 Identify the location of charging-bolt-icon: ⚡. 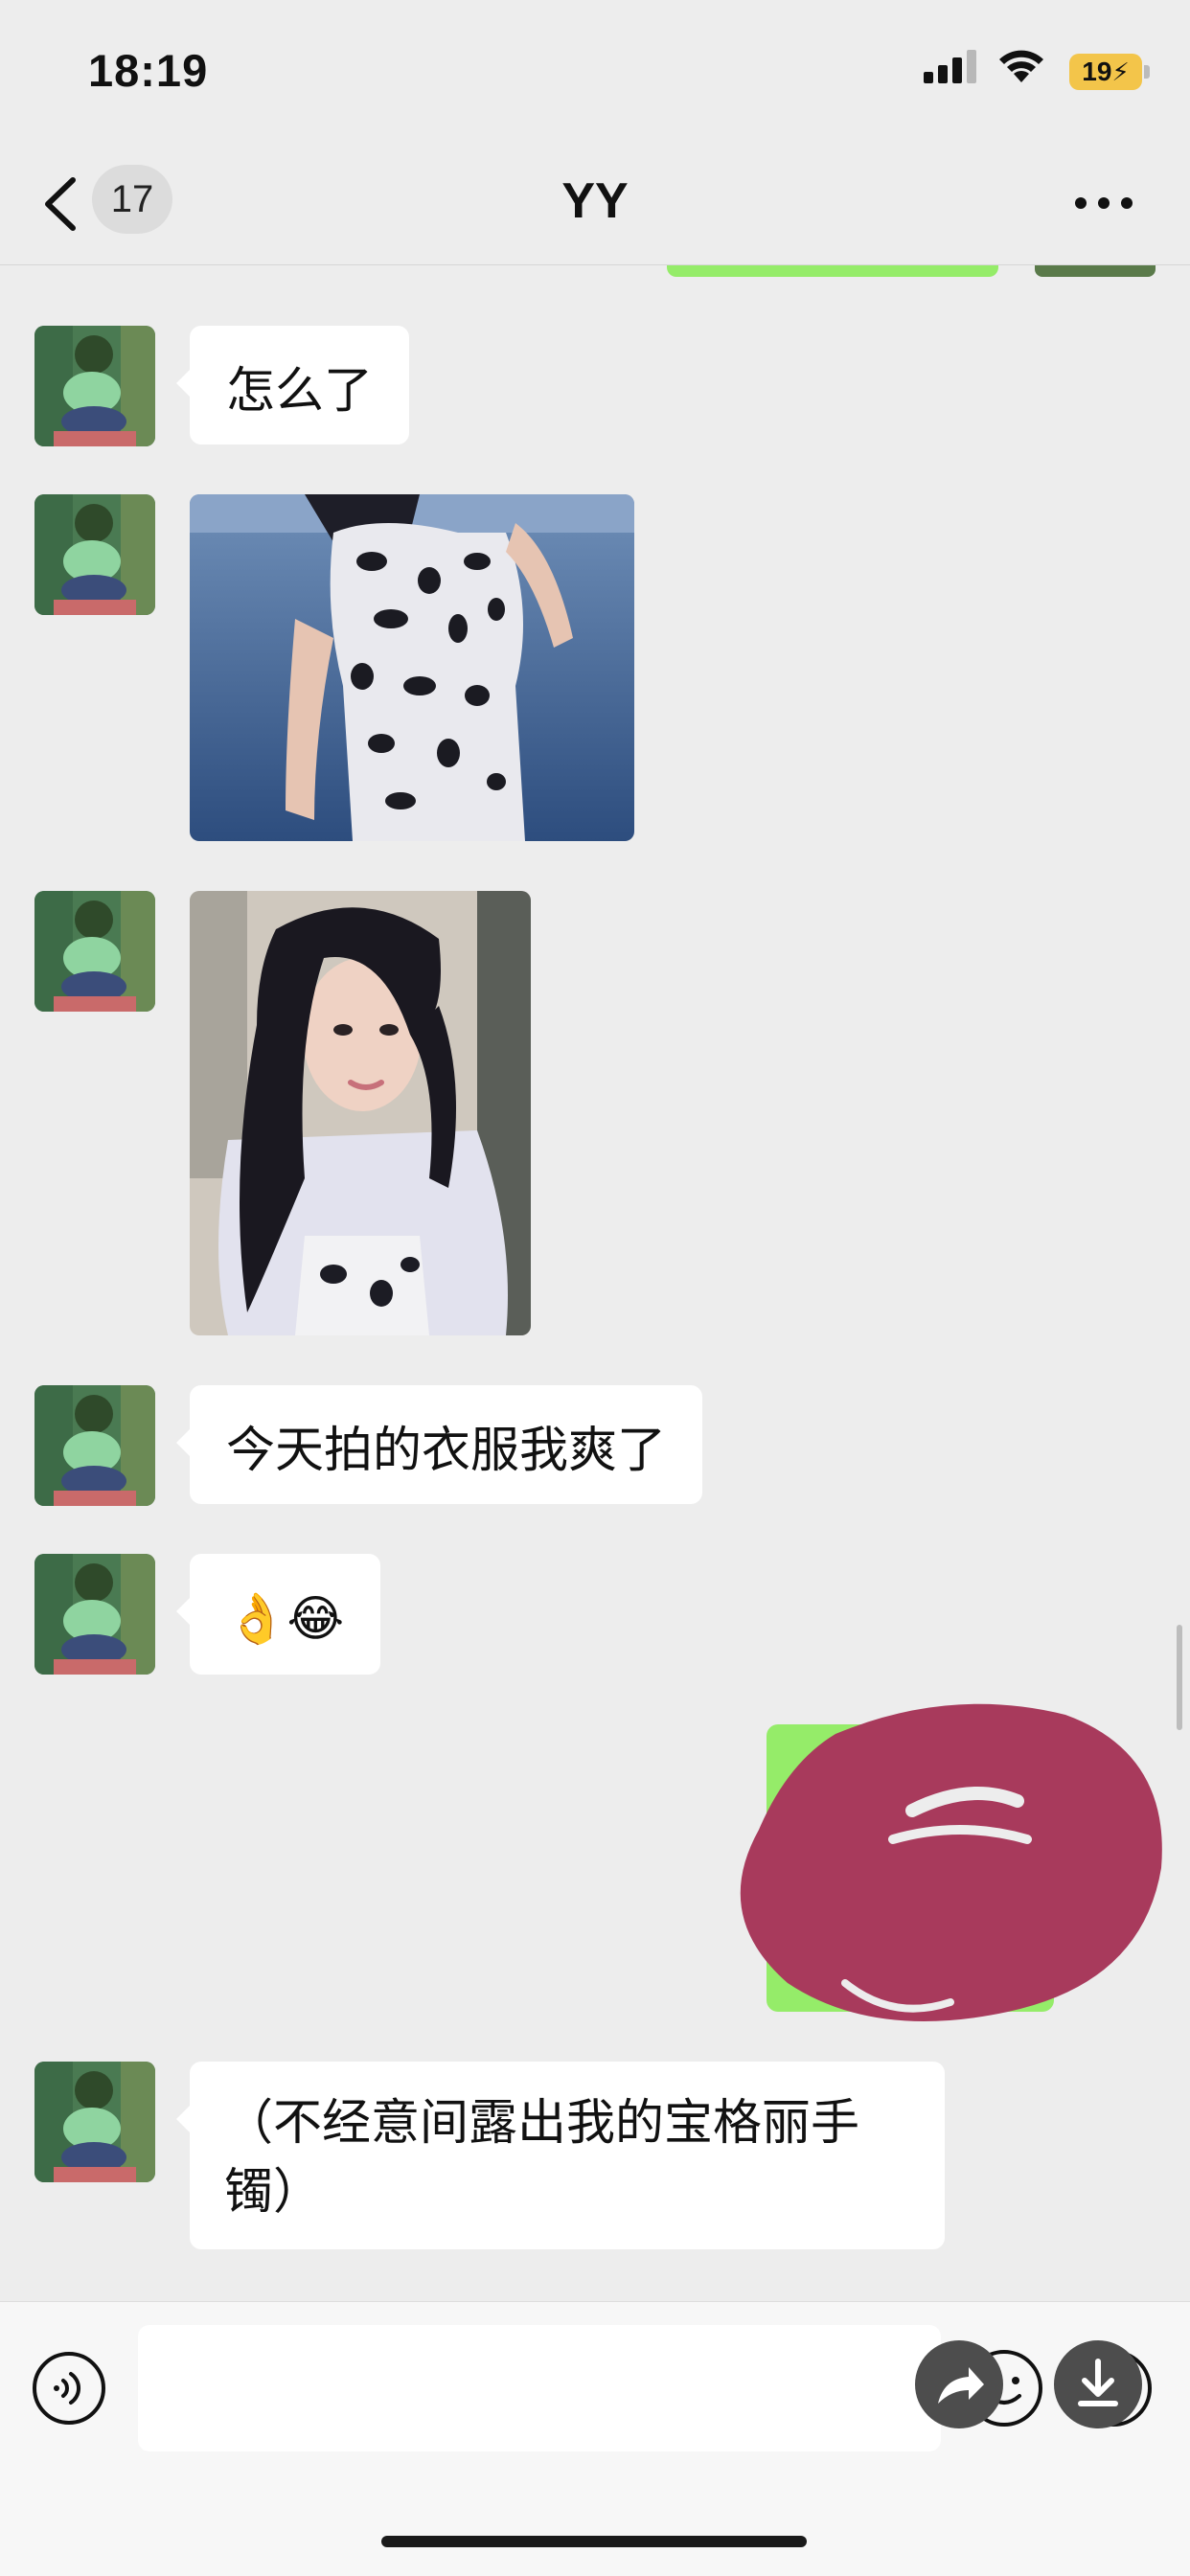
(1121, 71).